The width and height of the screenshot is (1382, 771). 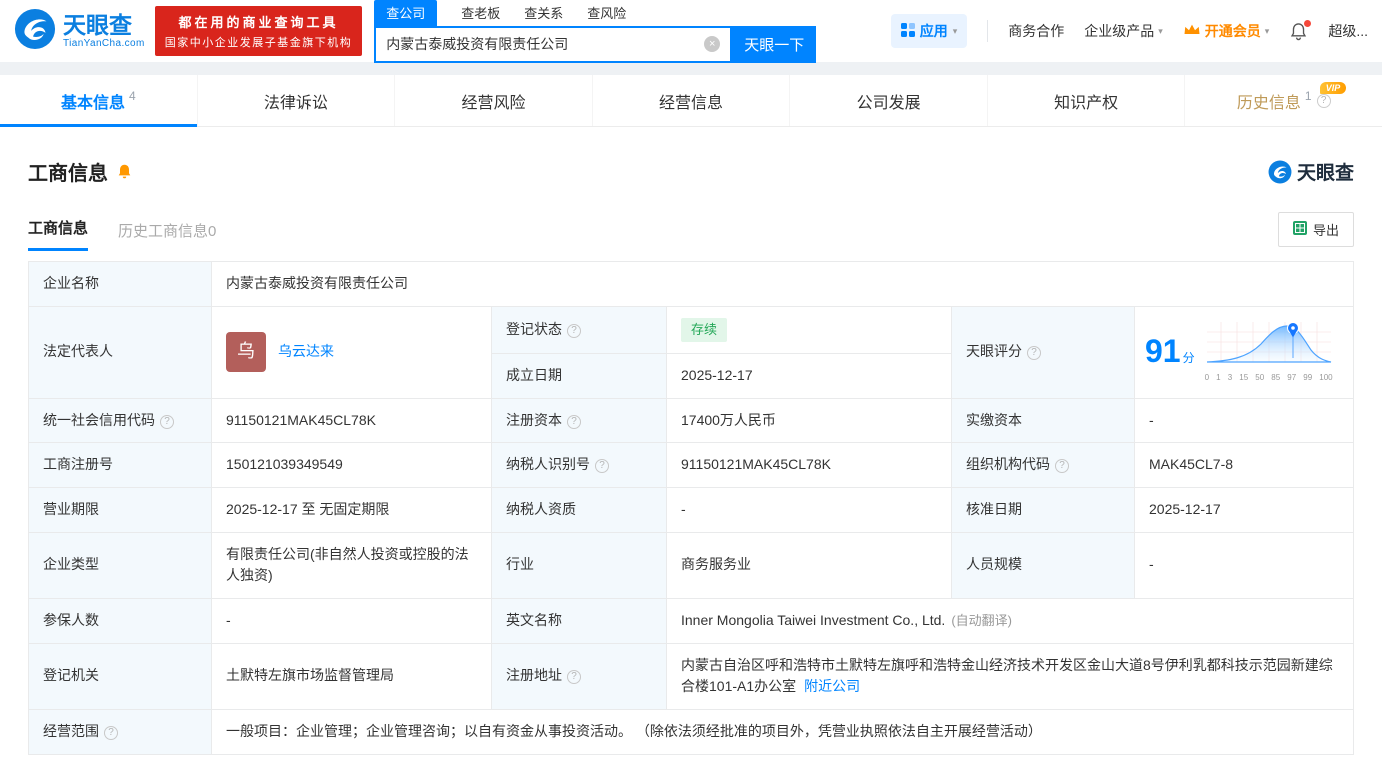 What do you see at coordinates (120, 420) in the screenshot?
I see `field-label-credit-code: 统一社会信用代码?` at bounding box center [120, 420].